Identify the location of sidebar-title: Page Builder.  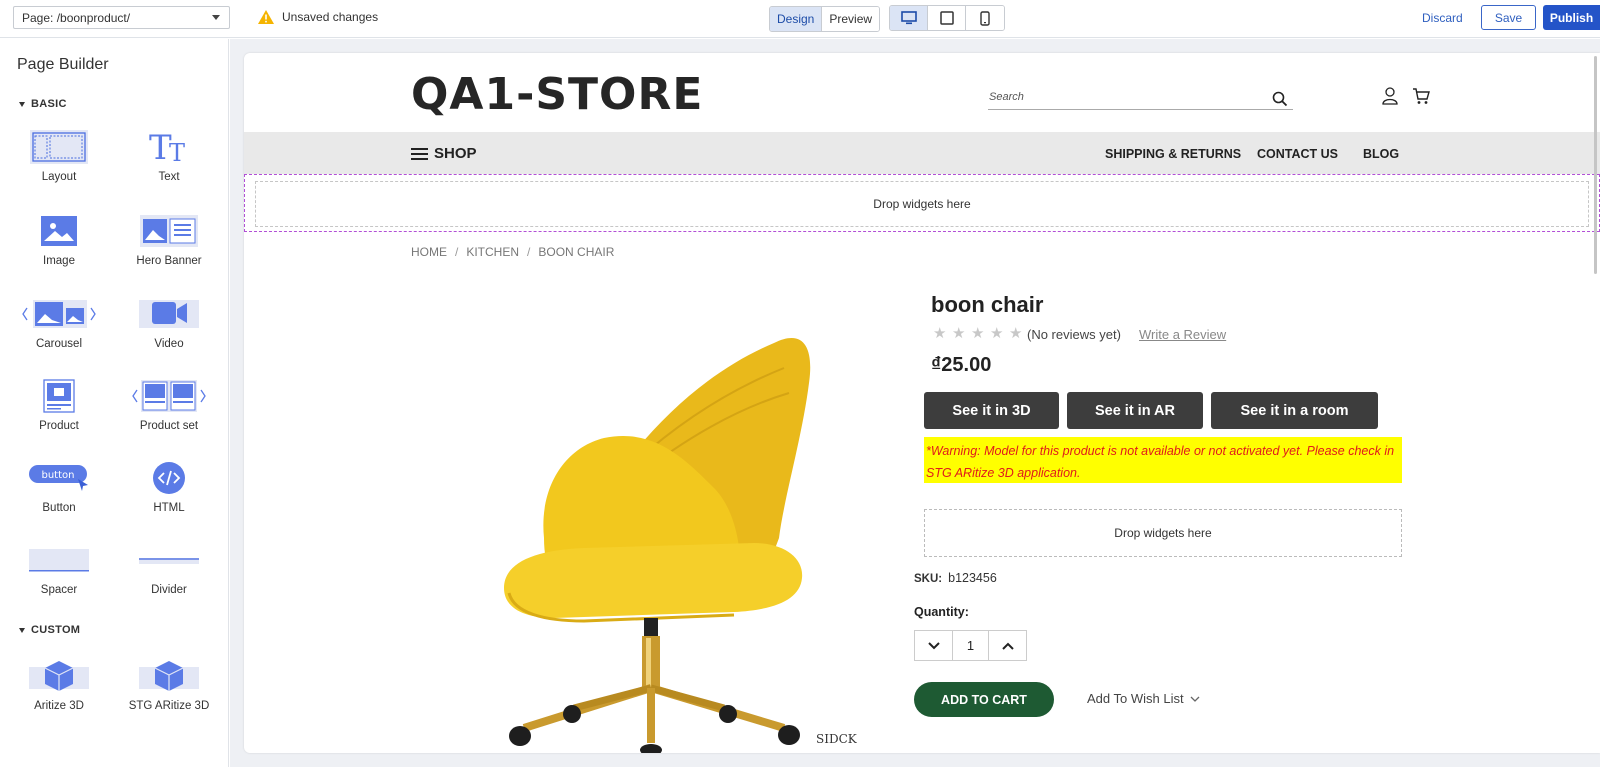
(63, 64).